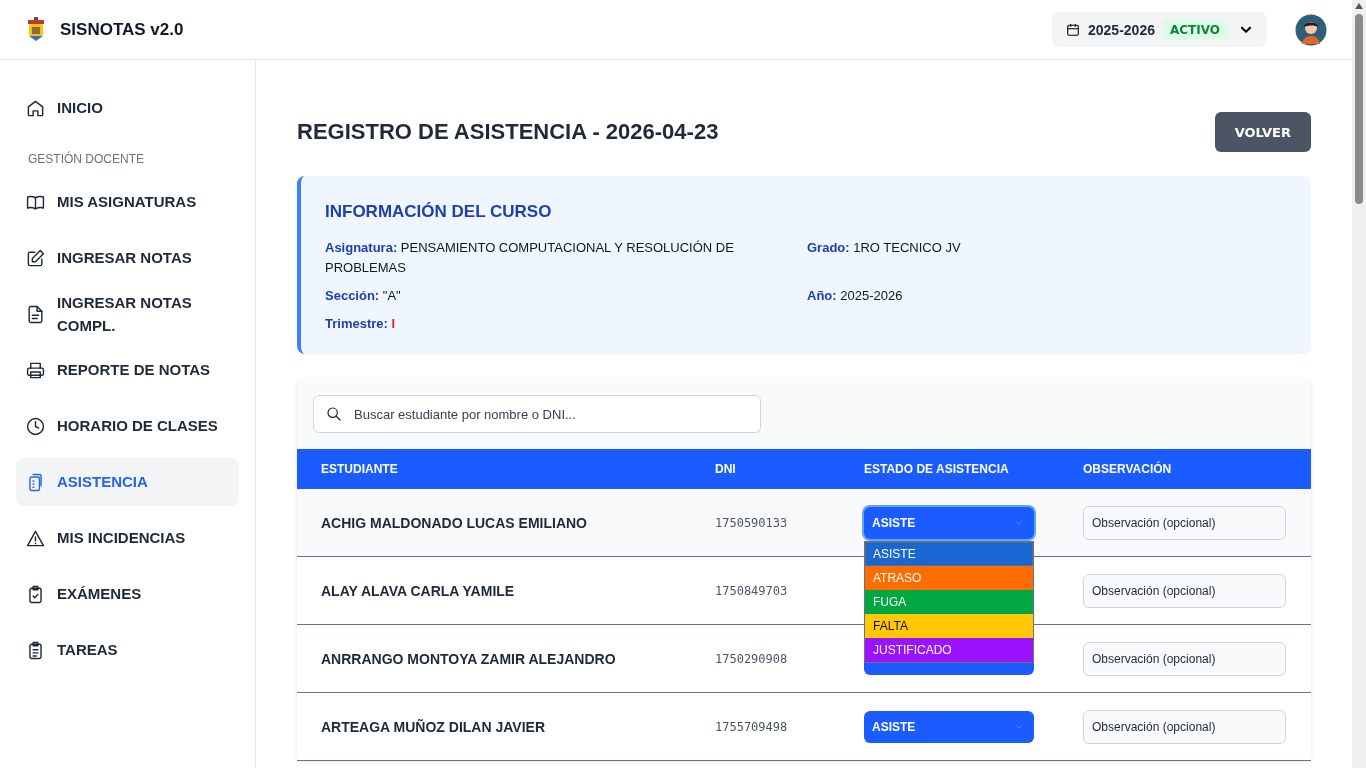 The width and height of the screenshot is (1366, 768). Describe the element at coordinates (1359, 384) in the screenshot. I see `scrollbar` at that location.